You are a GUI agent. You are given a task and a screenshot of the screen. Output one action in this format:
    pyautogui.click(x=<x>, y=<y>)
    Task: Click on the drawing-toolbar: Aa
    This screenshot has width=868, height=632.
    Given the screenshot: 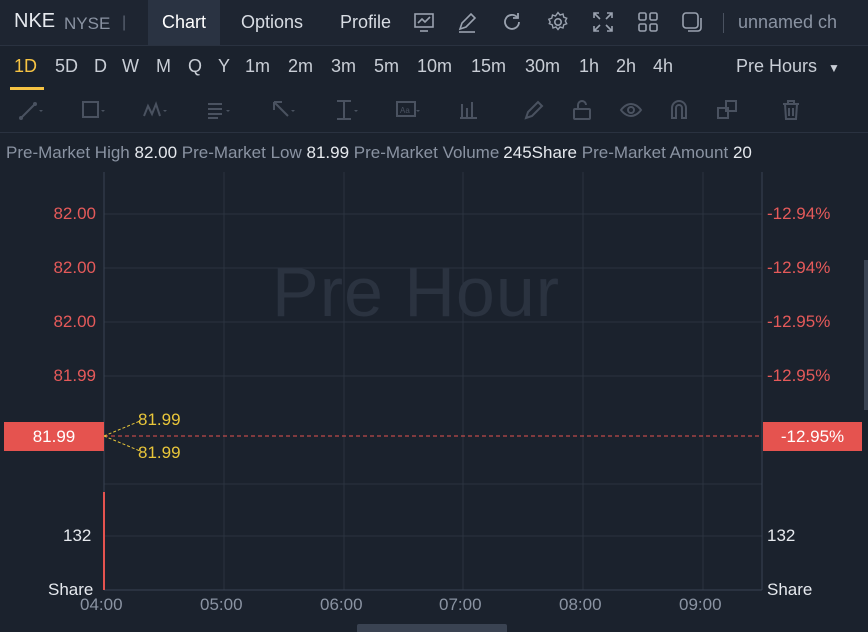 What is the action you would take?
    pyautogui.click(x=434, y=110)
    